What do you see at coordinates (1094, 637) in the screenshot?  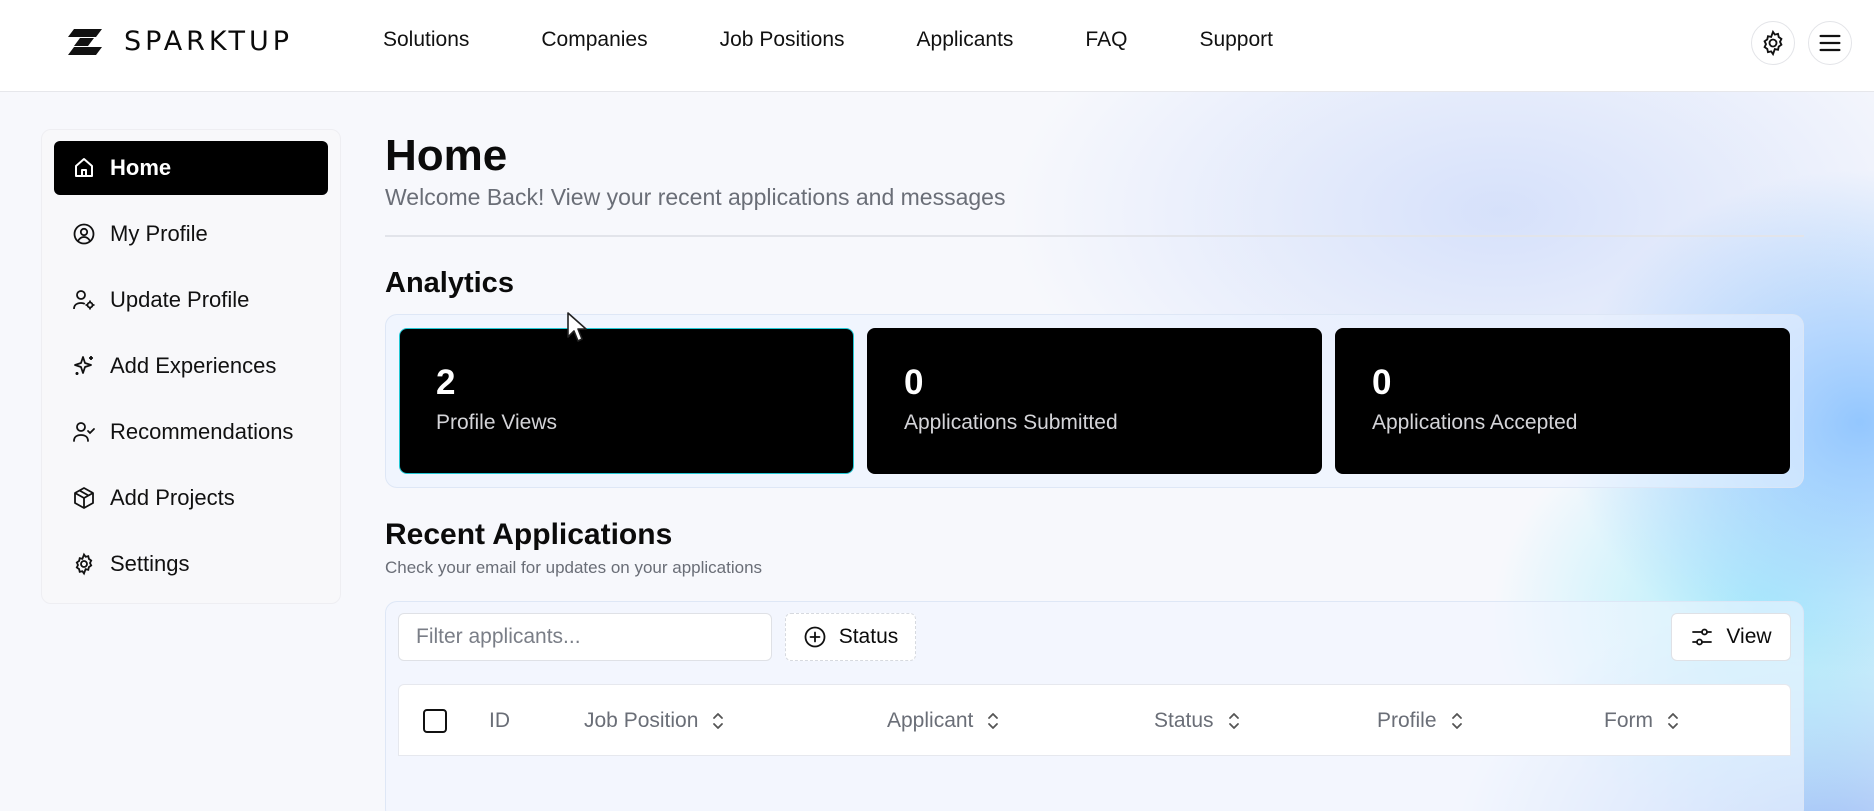 I see `table-toolbar: Status` at bounding box center [1094, 637].